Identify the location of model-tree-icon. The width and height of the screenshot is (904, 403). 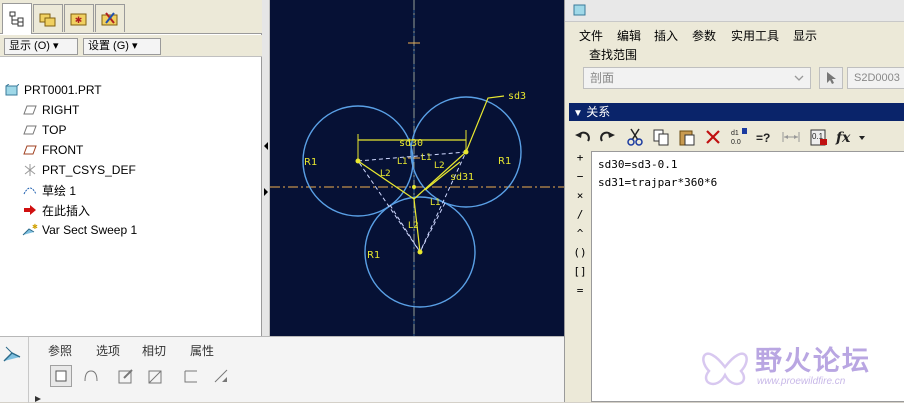
(16, 19).